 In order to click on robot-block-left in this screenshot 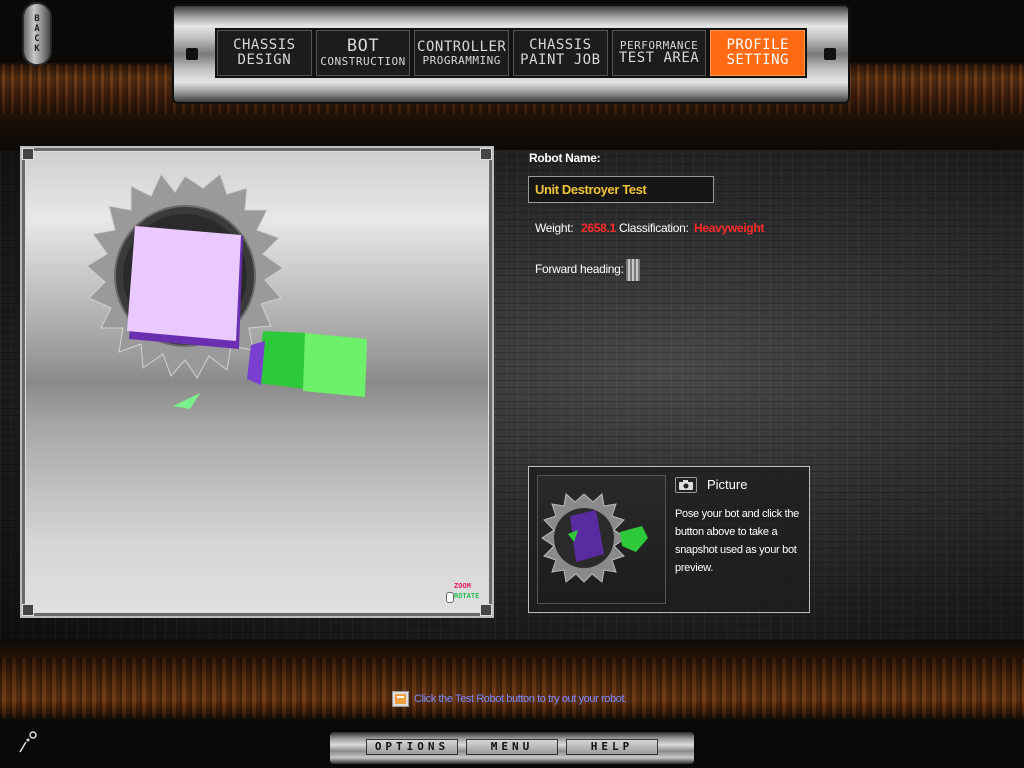, I will do `click(282, 360)`.